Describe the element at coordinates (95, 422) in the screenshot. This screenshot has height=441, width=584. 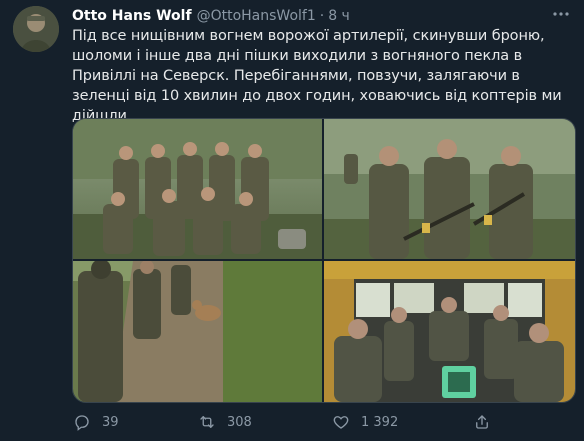
I see `reply-button: 39` at that location.